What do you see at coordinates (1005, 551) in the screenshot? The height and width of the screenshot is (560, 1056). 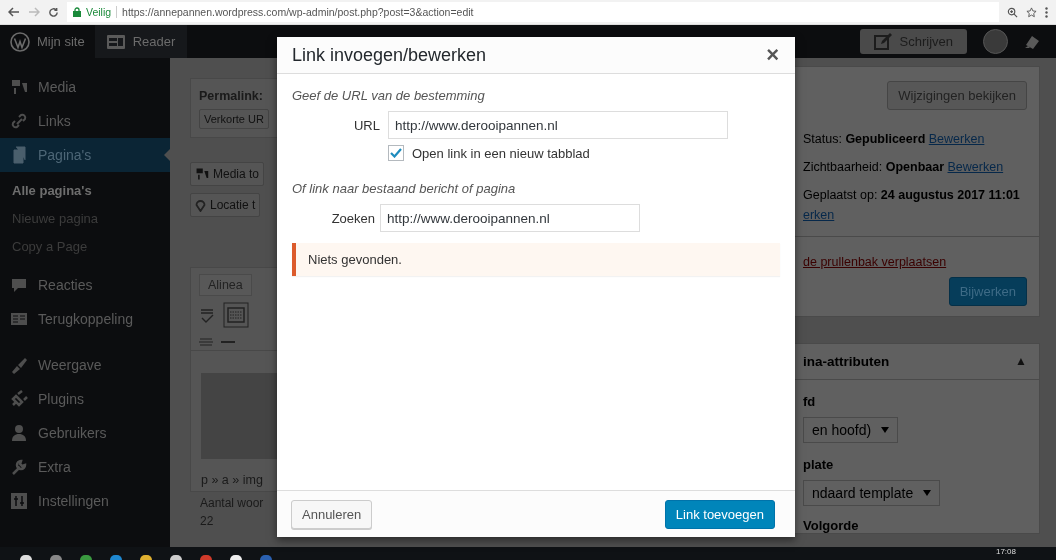 I see `clock-time: 17:08` at bounding box center [1005, 551].